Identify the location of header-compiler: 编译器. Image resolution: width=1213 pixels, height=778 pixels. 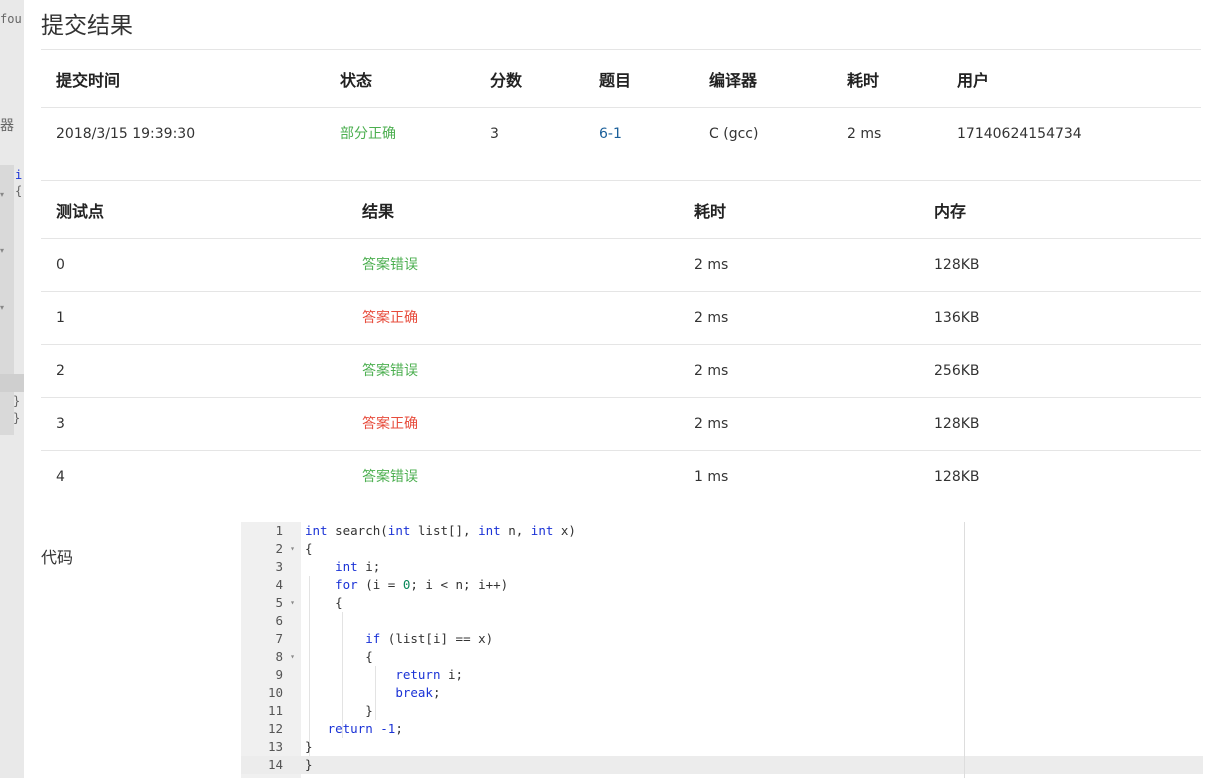
(733, 80).